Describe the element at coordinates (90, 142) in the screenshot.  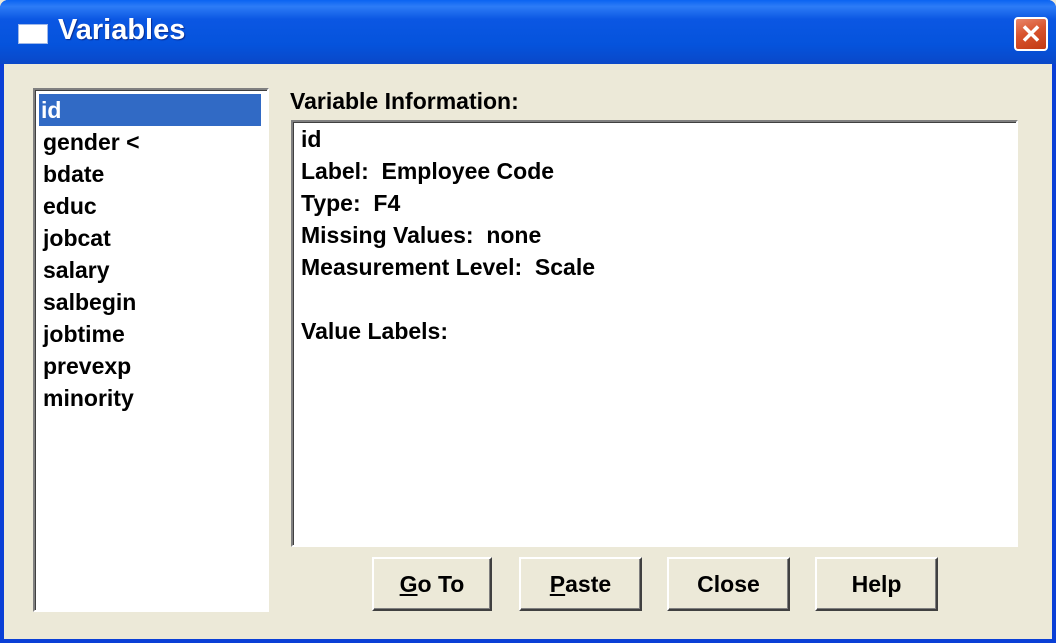
I see `list-item-gender: gender <` at that location.